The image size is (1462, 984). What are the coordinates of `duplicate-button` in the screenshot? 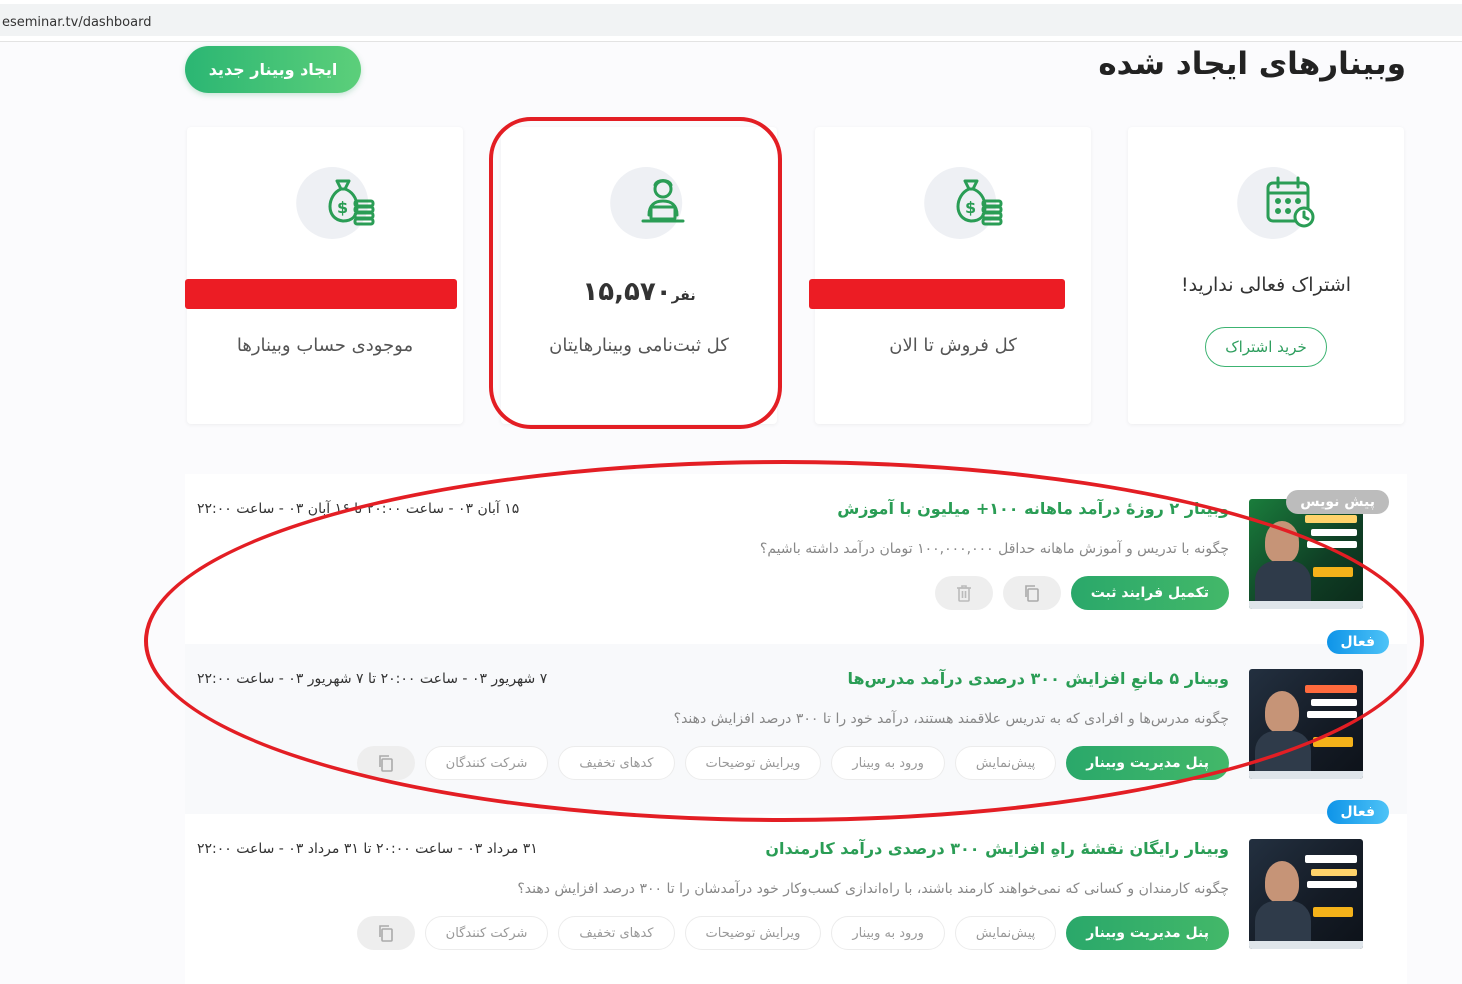 It's located at (385, 933).